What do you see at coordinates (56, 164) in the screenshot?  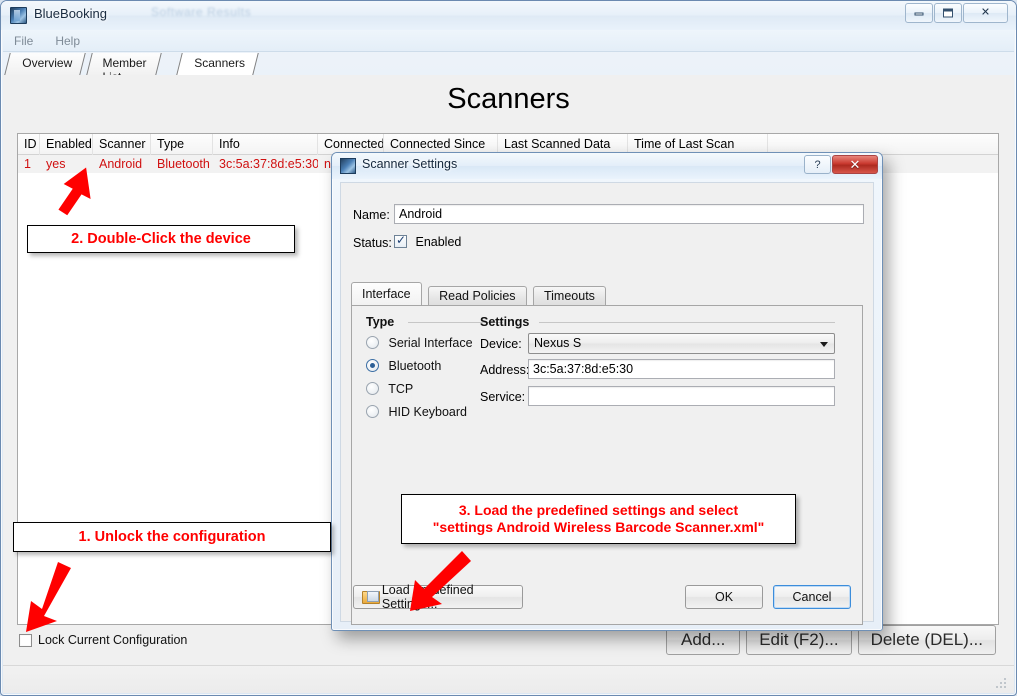 I see `cell-enabled: yes` at bounding box center [56, 164].